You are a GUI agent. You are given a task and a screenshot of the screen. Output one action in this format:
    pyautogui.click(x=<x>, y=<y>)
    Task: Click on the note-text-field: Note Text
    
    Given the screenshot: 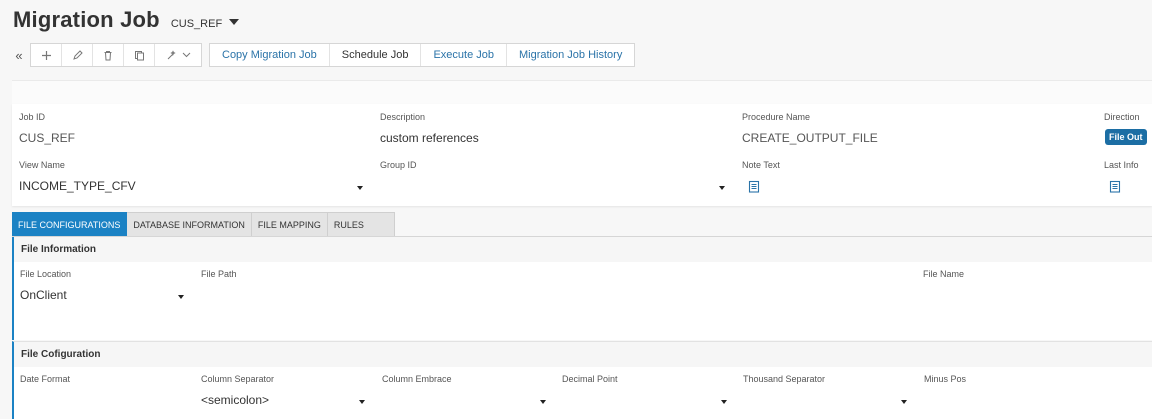 What is the action you would take?
    pyautogui.click(x=761, y=165)
    